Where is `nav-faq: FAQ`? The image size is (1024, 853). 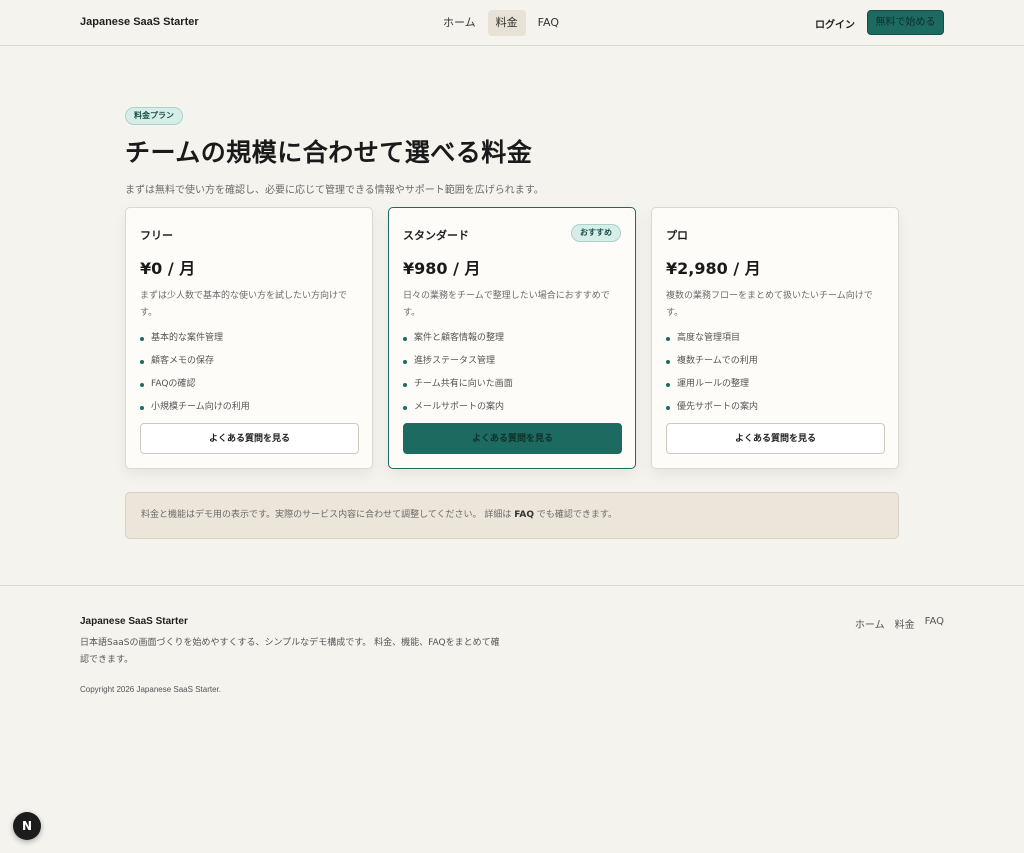
nav-faq: FAQ is located at coordinates (548, 23).